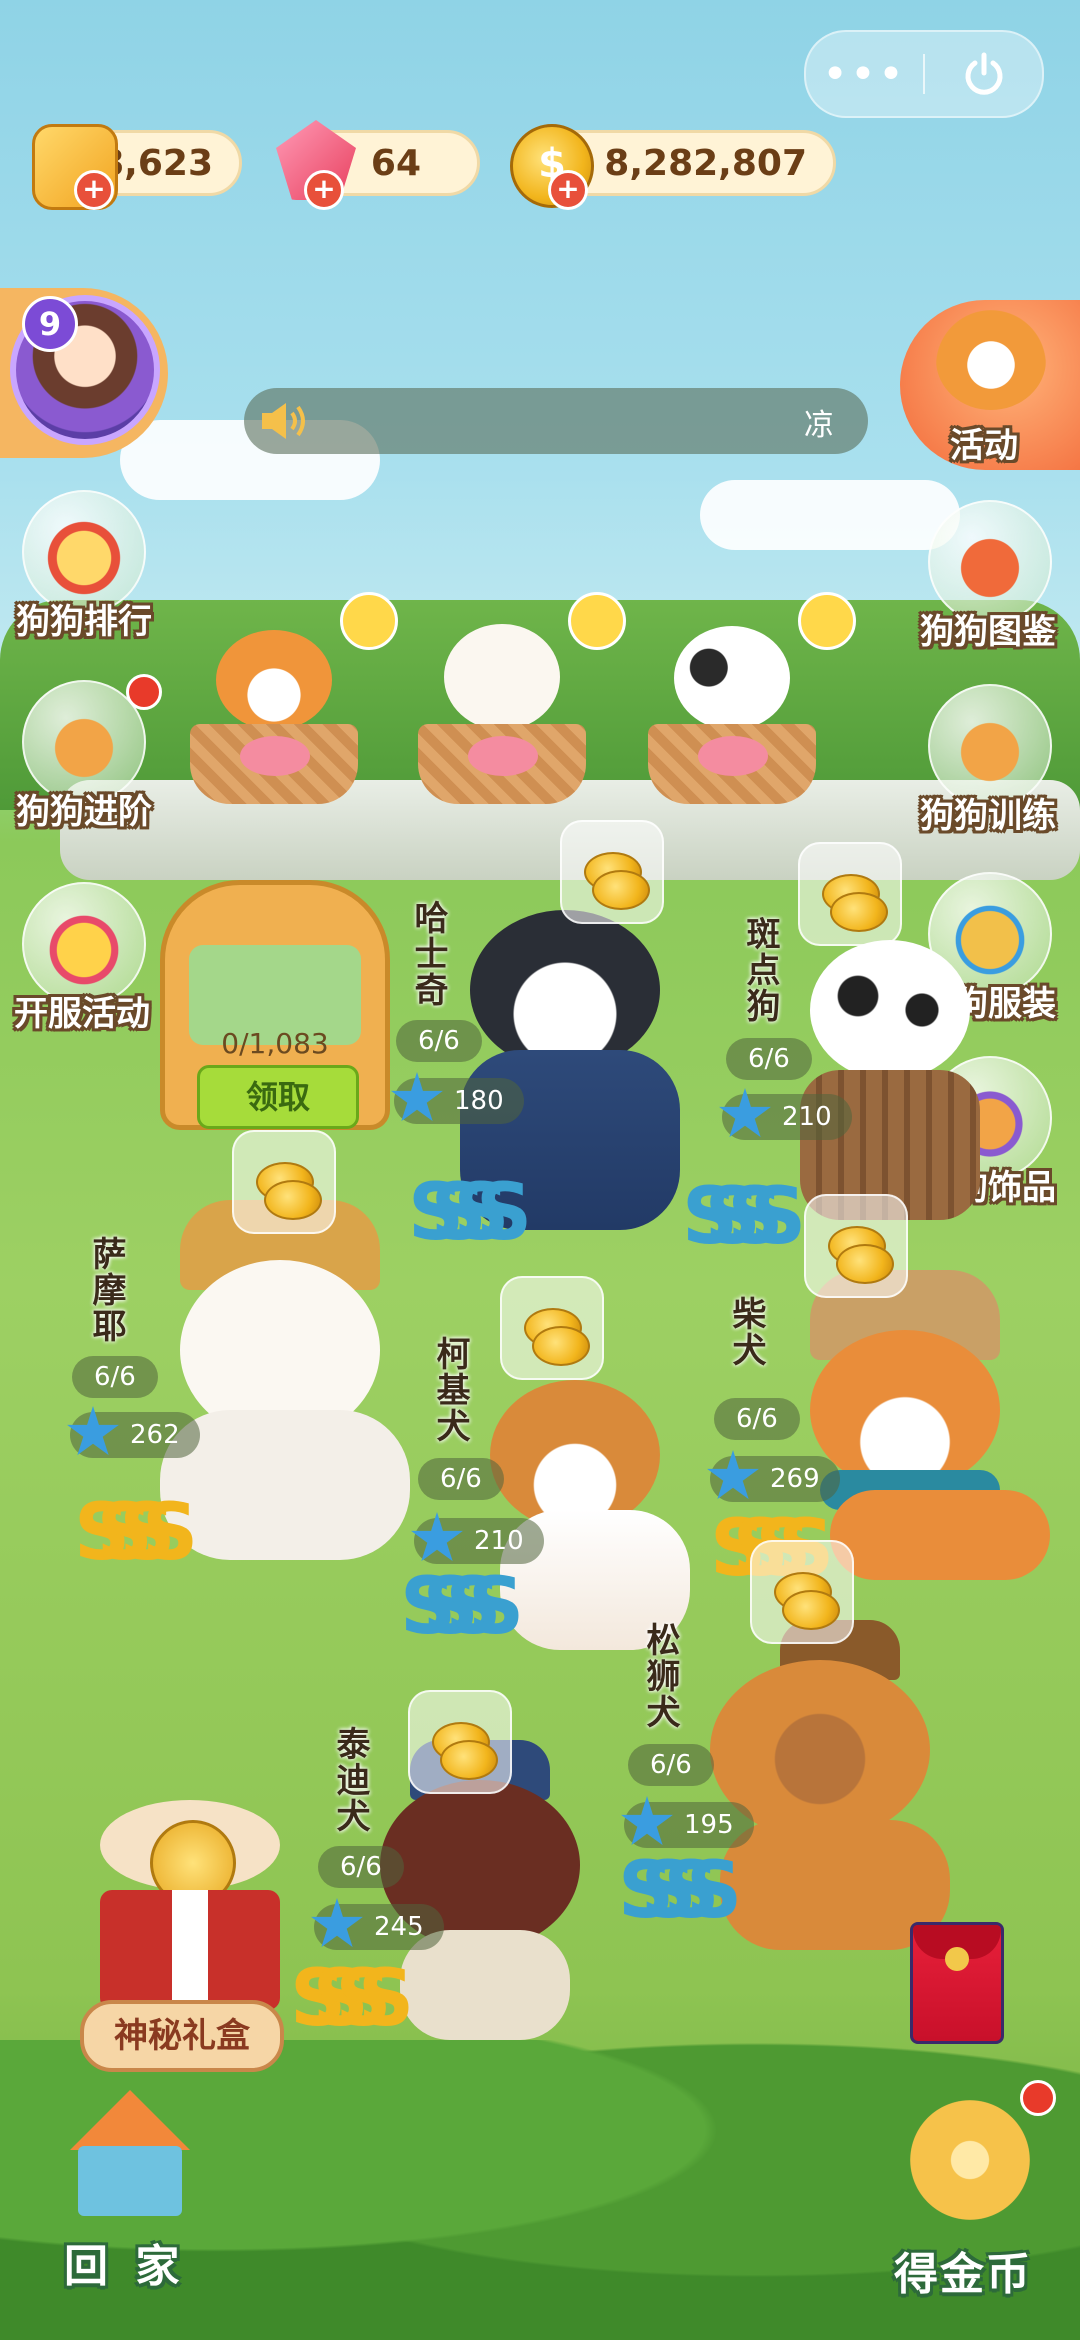  What do you see at coordinates (575, 1455) in the screenshot?
I see `corgi-head` at bounding box center [575, 1455].